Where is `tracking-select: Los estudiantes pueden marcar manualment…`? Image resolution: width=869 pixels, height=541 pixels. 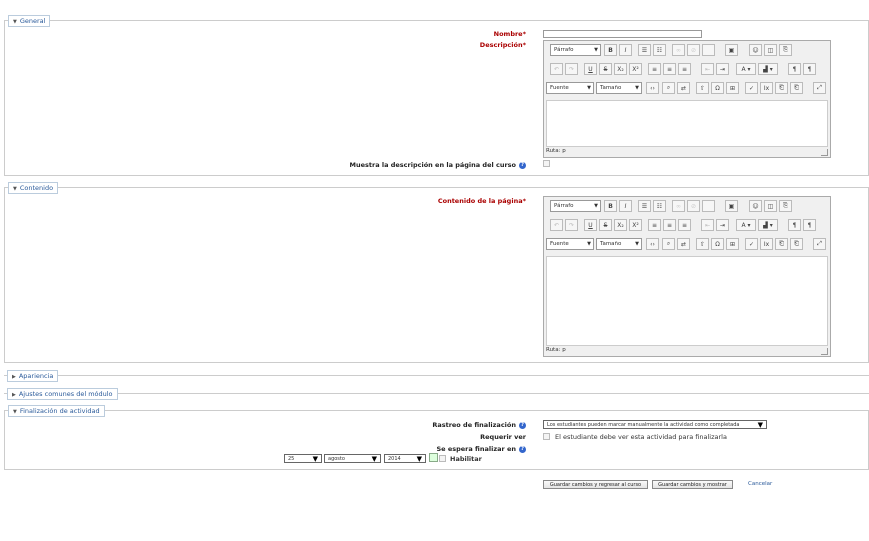
tracking-select: Los estudiantes pueden marcar manualment… is located at coordinates (655, 424).